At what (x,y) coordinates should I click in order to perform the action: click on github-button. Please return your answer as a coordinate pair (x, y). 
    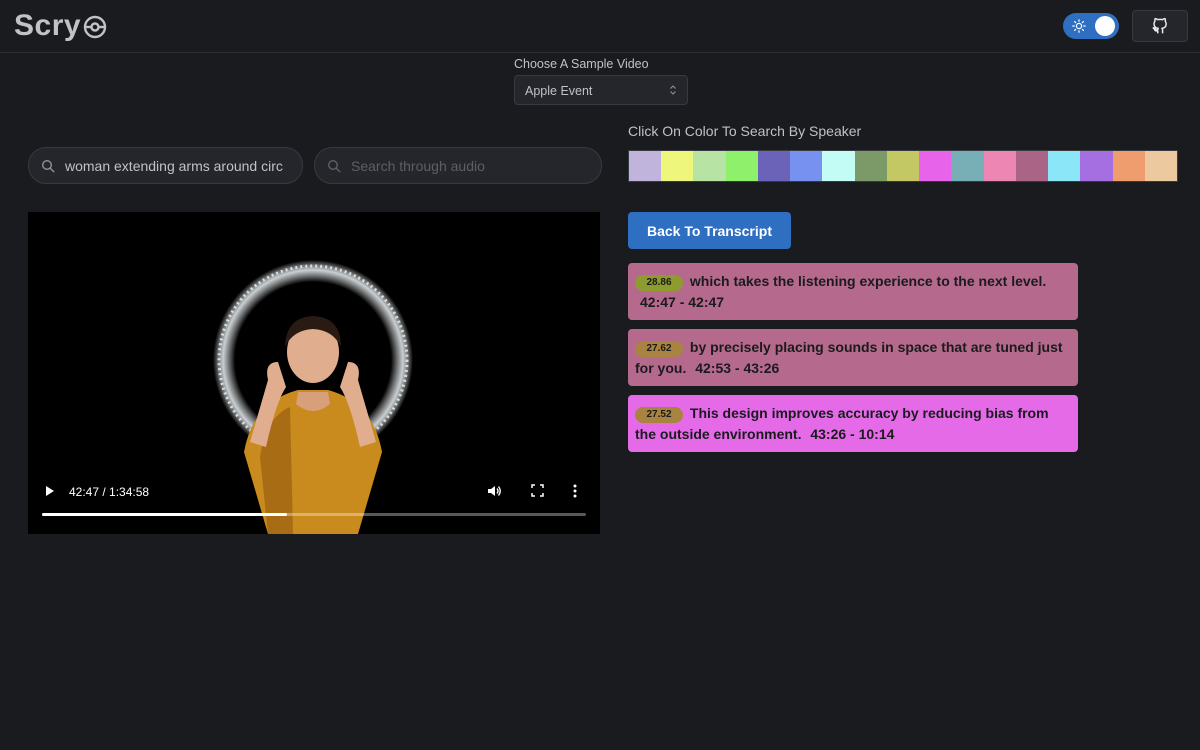
    Looking at the image, I should click on (1160, 26).